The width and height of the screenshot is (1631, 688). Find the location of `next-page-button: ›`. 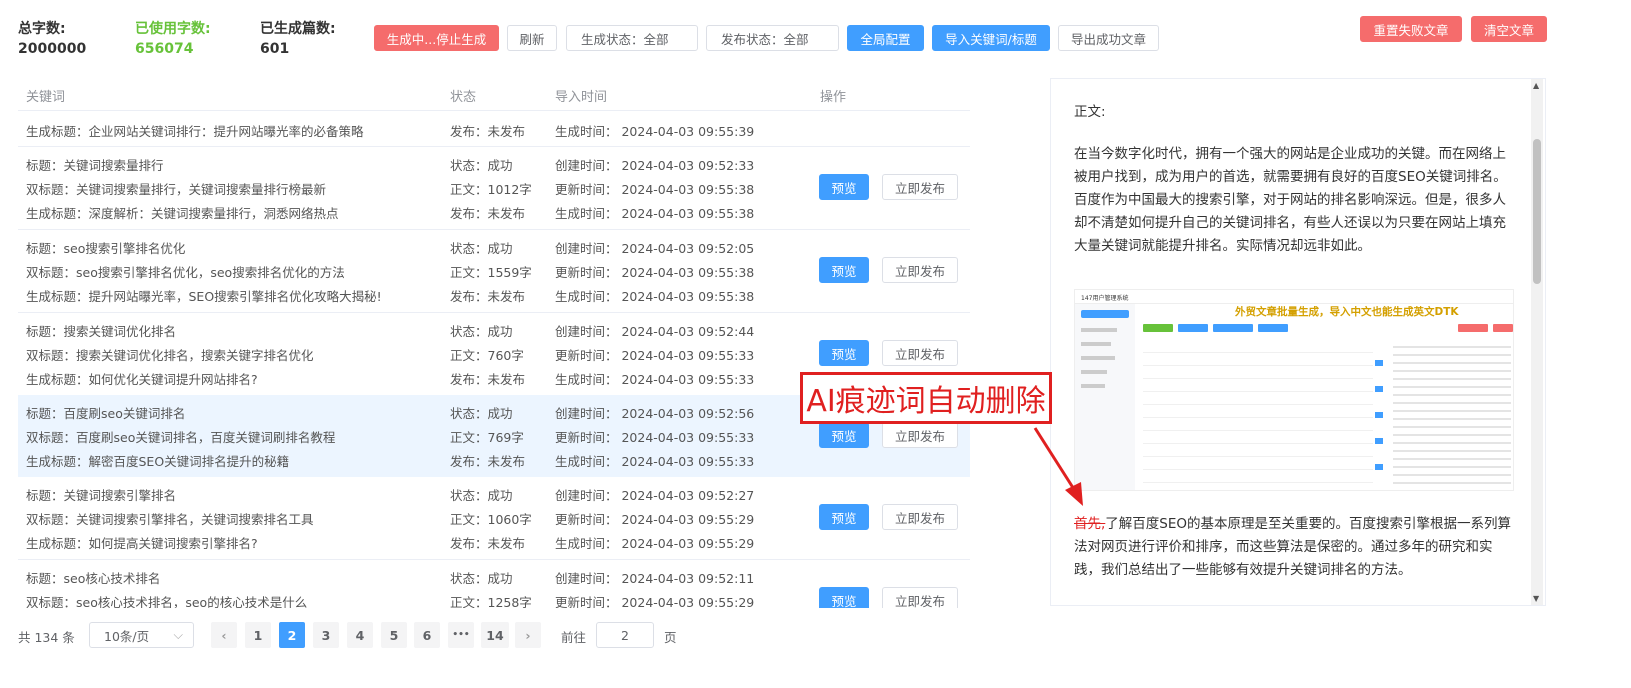

next-page-button: › is located at coordinates (528, 635).